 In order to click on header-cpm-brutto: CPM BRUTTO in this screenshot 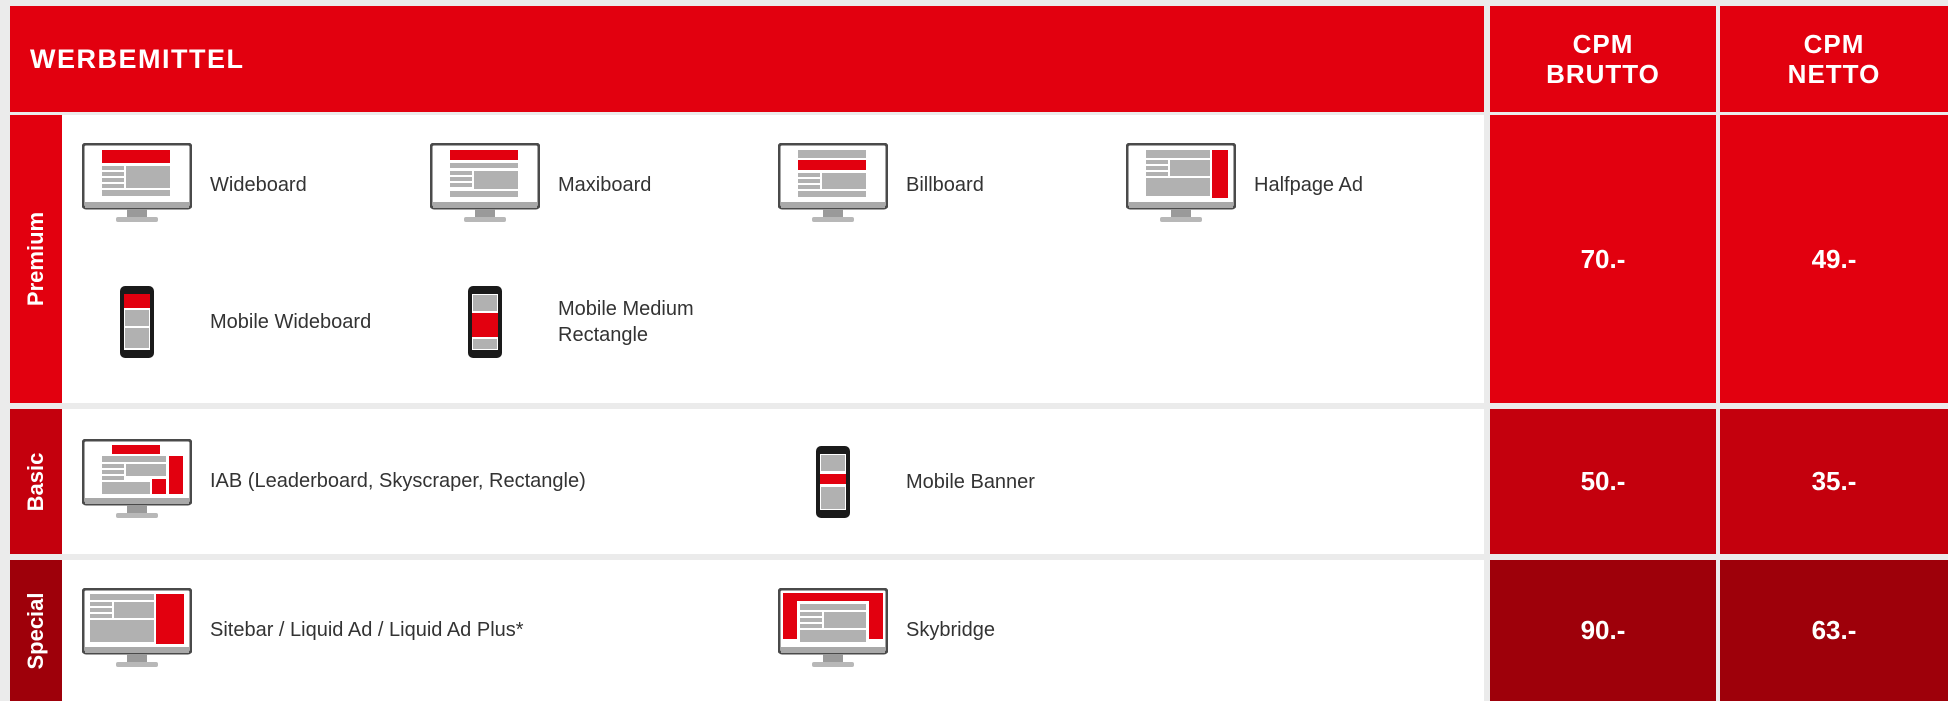, I will do `click(1603, 59)`.